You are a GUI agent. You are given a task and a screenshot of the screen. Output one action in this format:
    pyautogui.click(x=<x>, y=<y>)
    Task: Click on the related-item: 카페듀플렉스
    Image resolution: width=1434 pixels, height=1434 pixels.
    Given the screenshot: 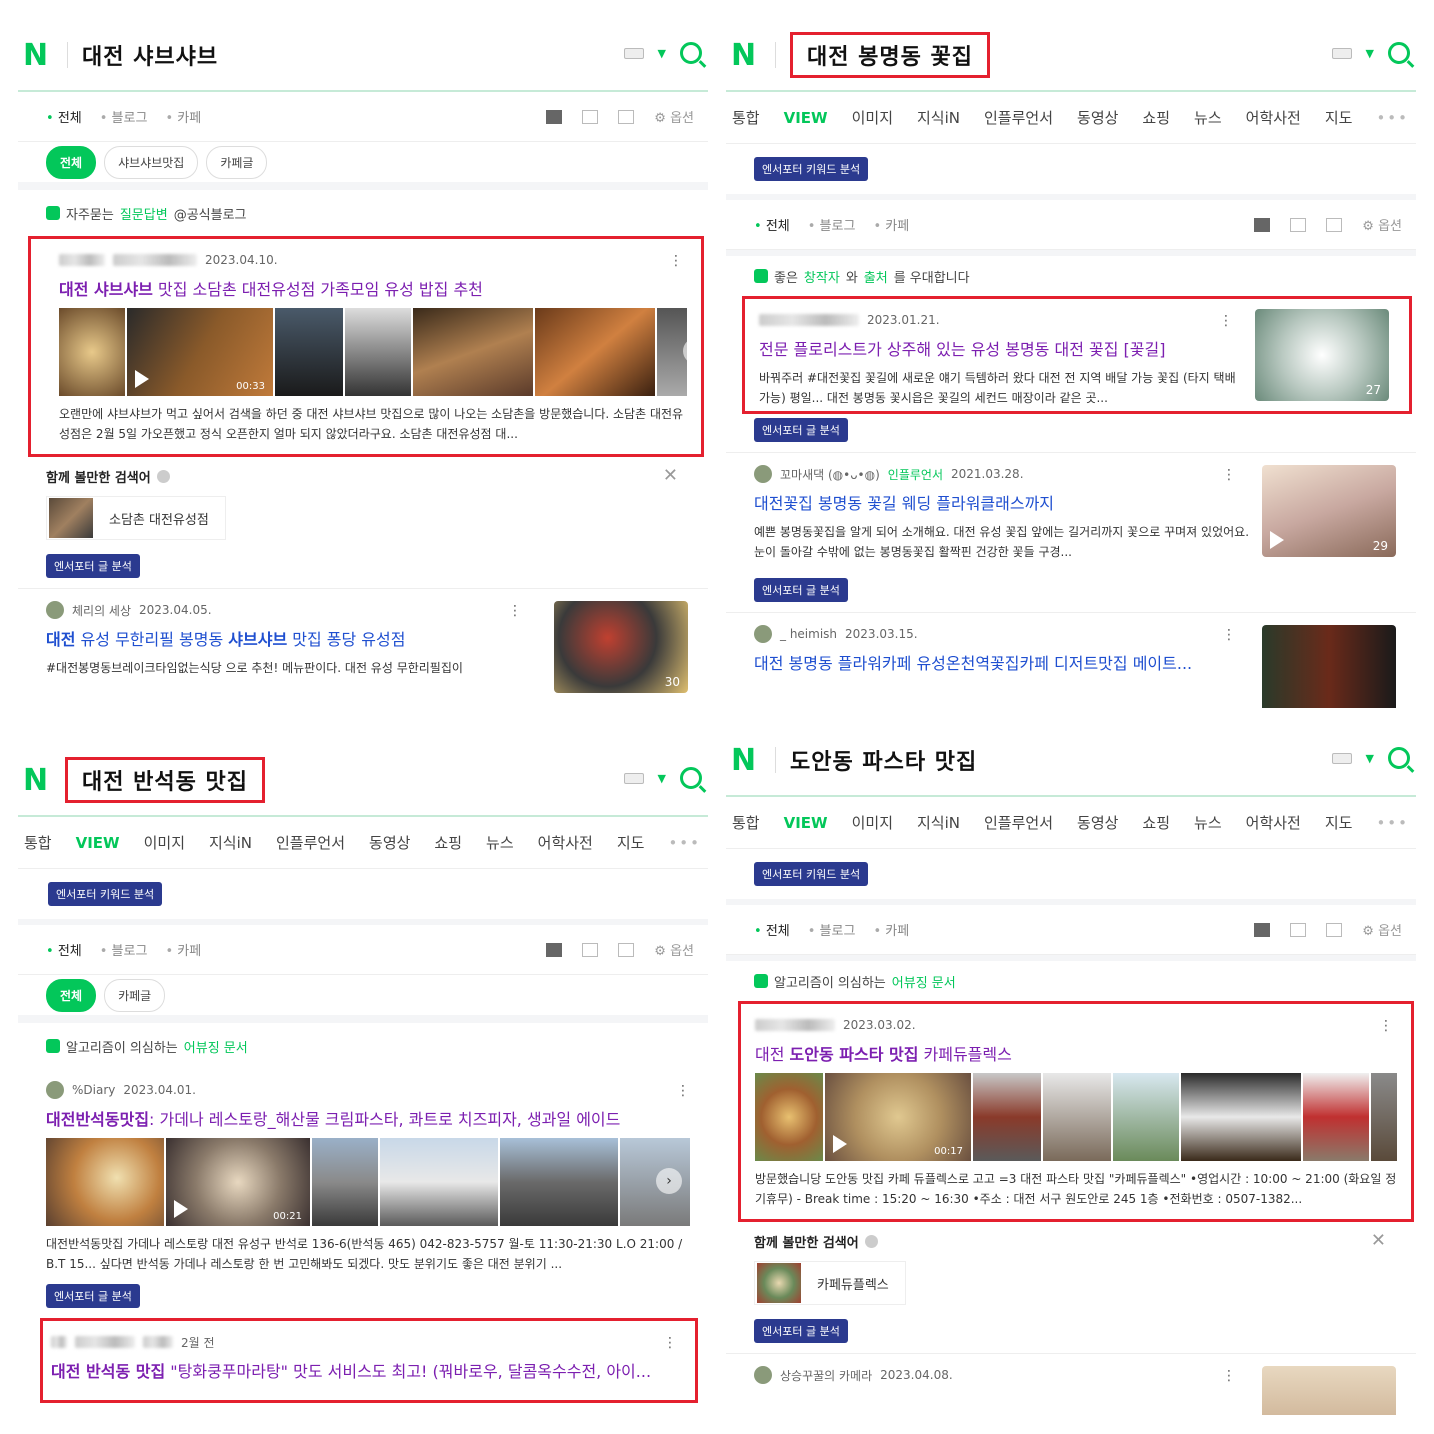 What is the action you would take?
    pyautogui.click(x=830, y=1283)
    